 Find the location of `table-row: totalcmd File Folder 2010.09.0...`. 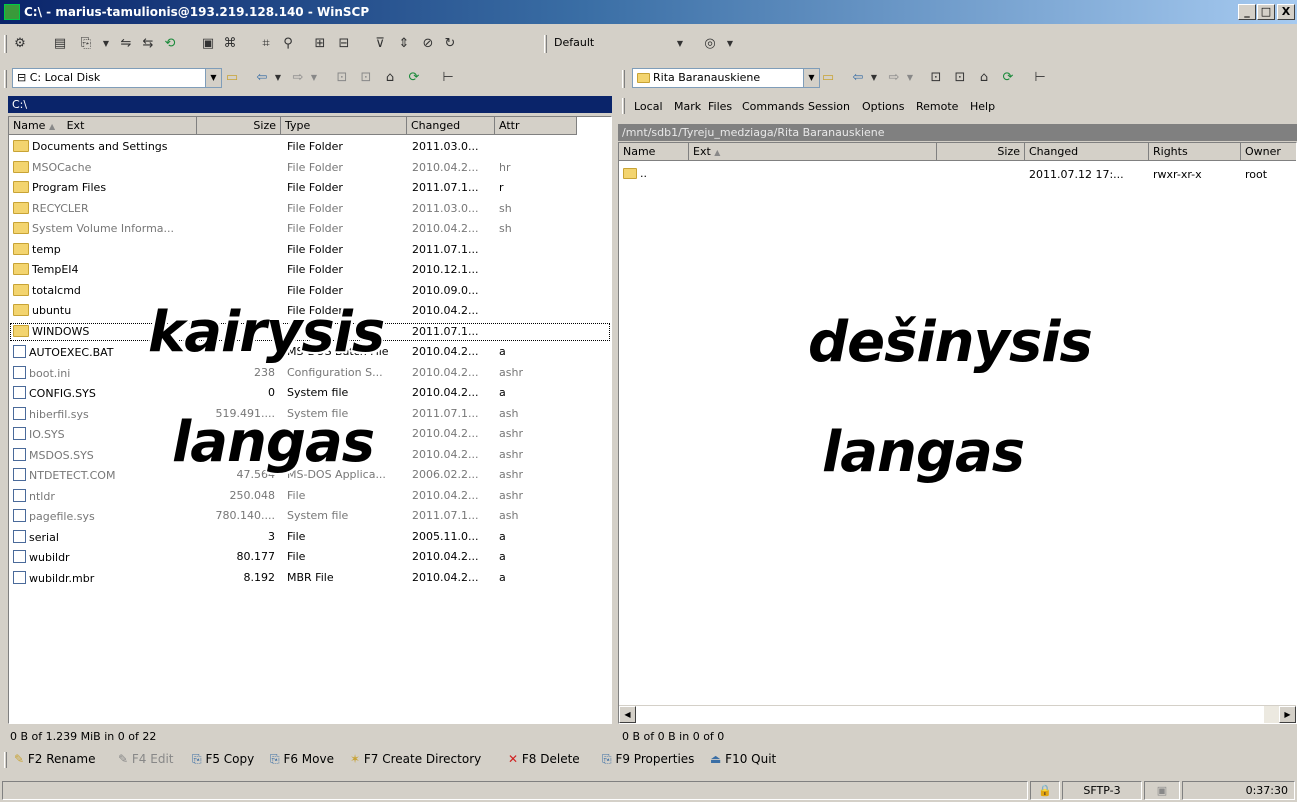

table-row: totalcmd File Folder 2010.09.0... is located at coordinates (310, 291).